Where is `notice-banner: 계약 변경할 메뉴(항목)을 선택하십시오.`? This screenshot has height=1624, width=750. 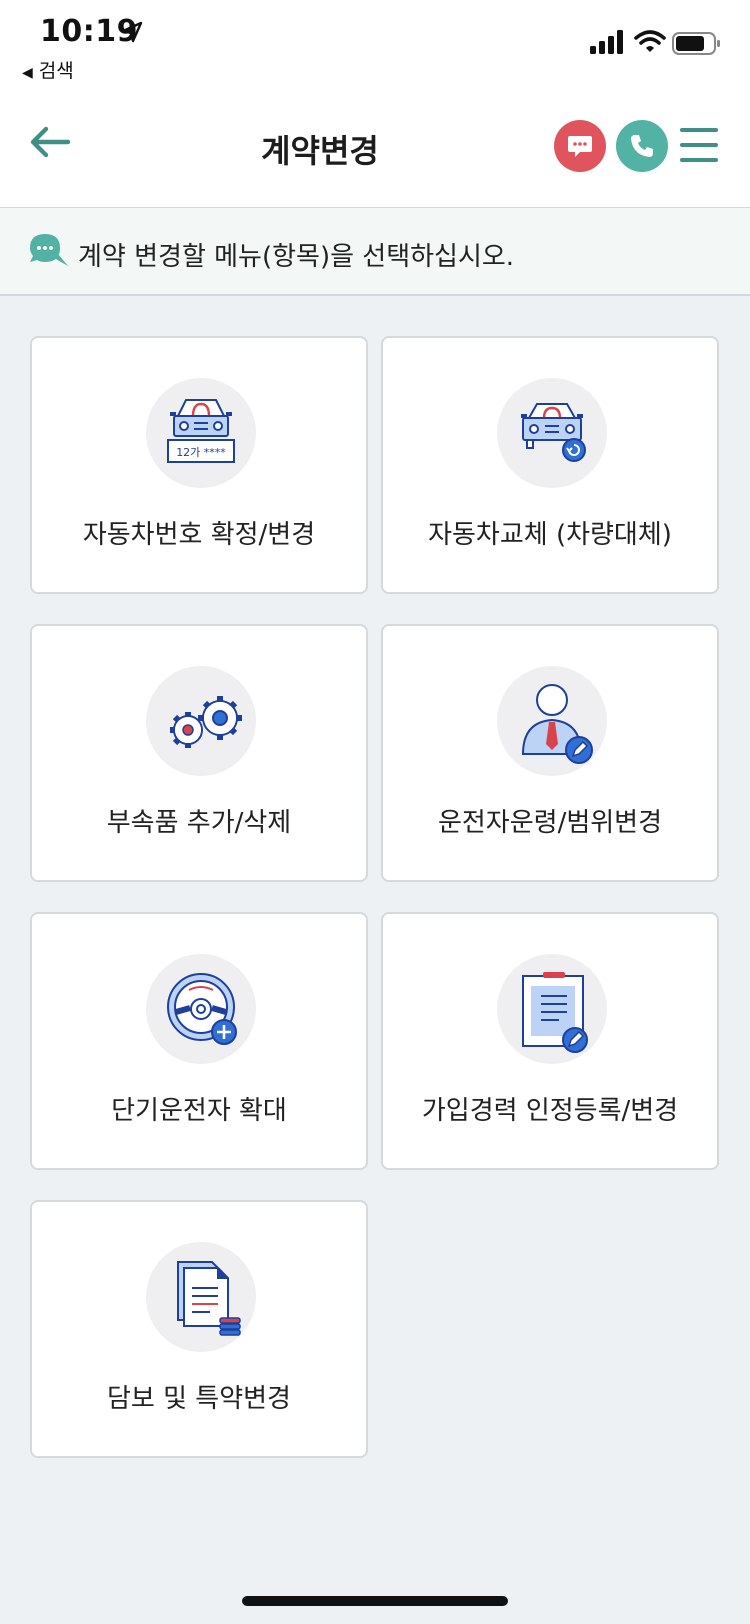 notice-banner: 계약 변경할 메뉴(항목)을 선택하십시오. is located at coordinates (375, 252).